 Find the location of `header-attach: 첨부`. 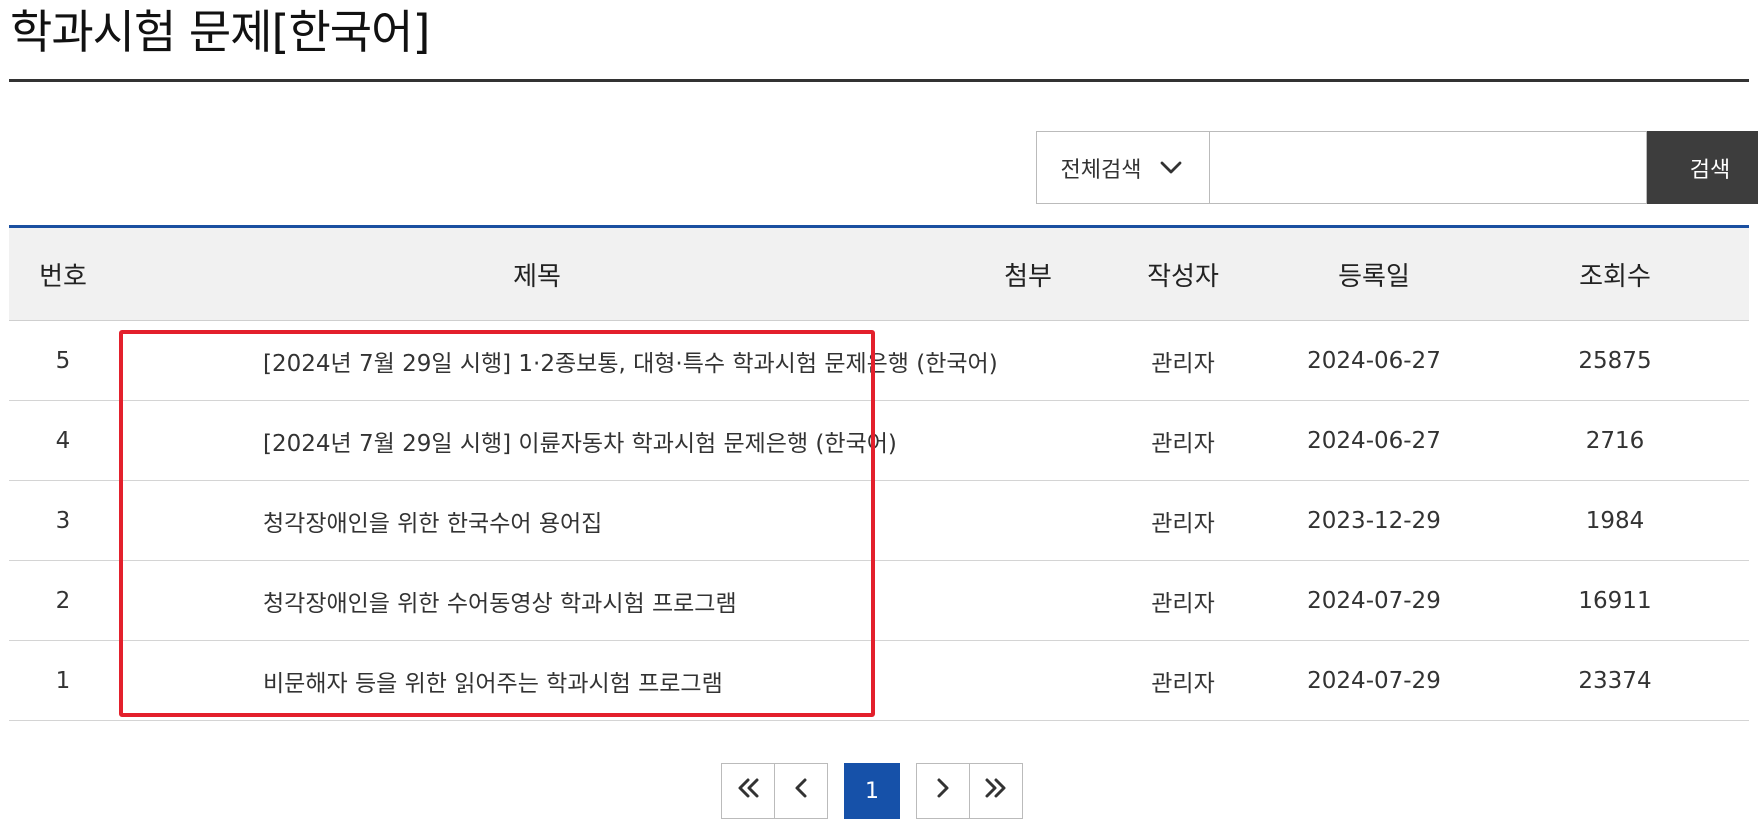

header-attach: 첨부 is located at coordinates (1028, 274).